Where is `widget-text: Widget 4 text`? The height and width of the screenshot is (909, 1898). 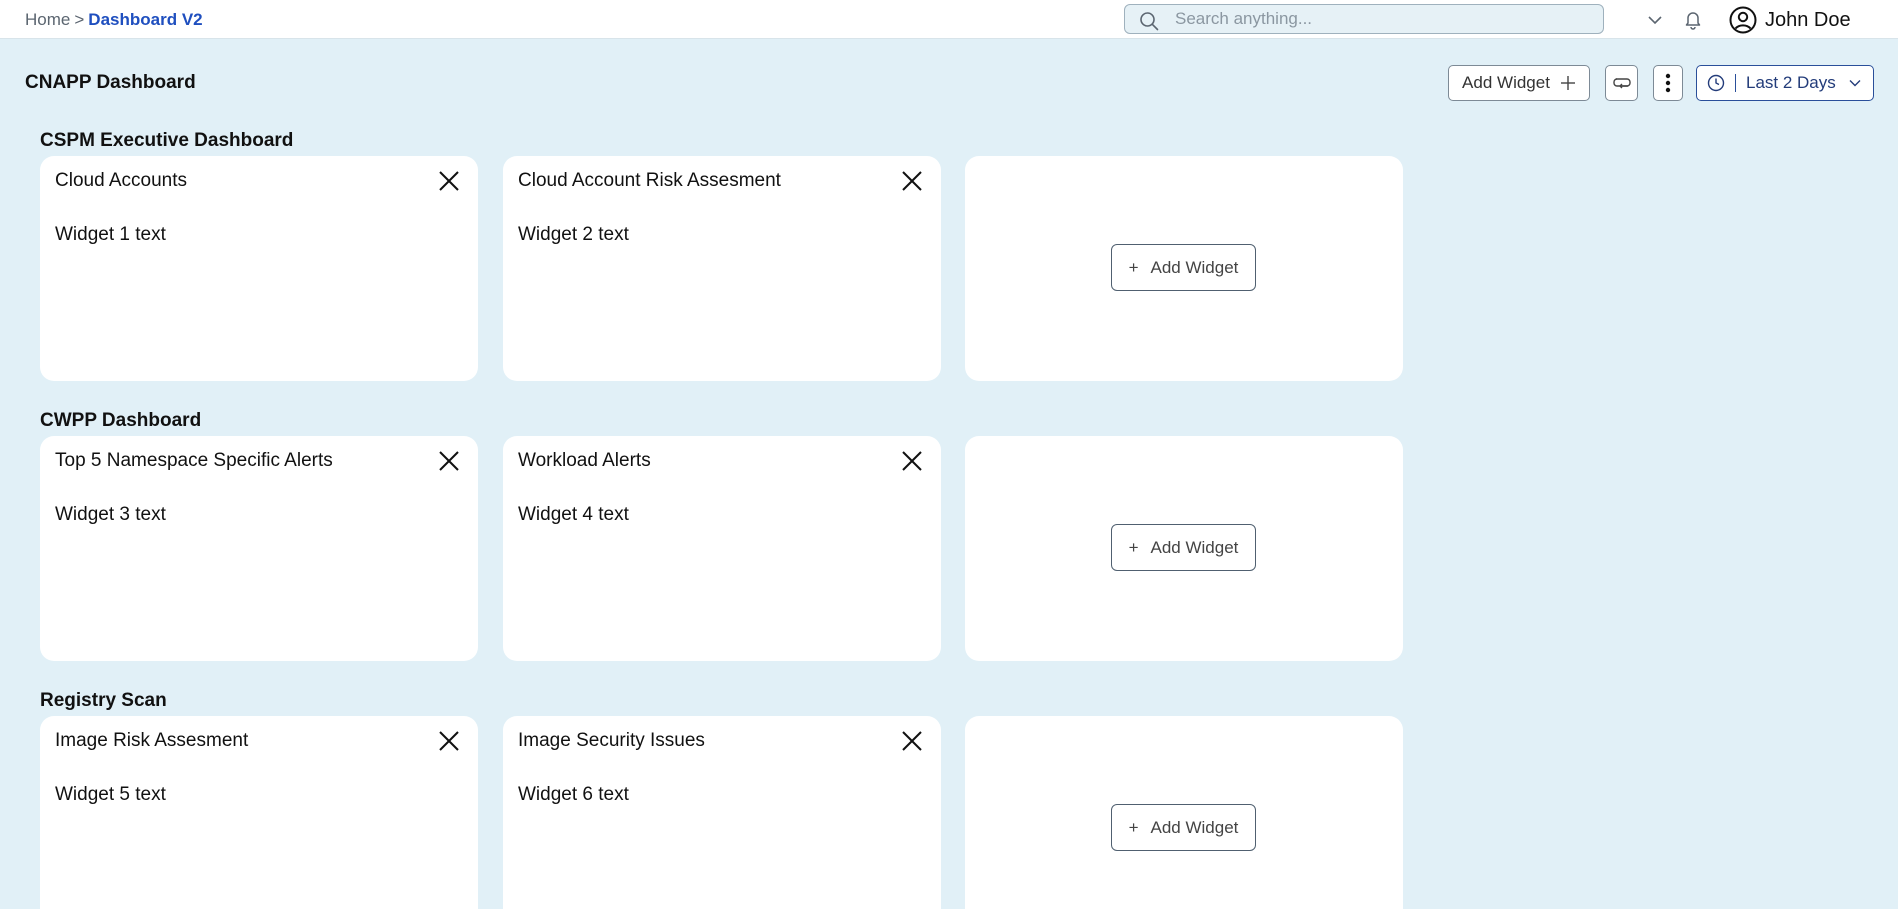 widget-text: Widget 4 text is located at coordinates (573, 514).